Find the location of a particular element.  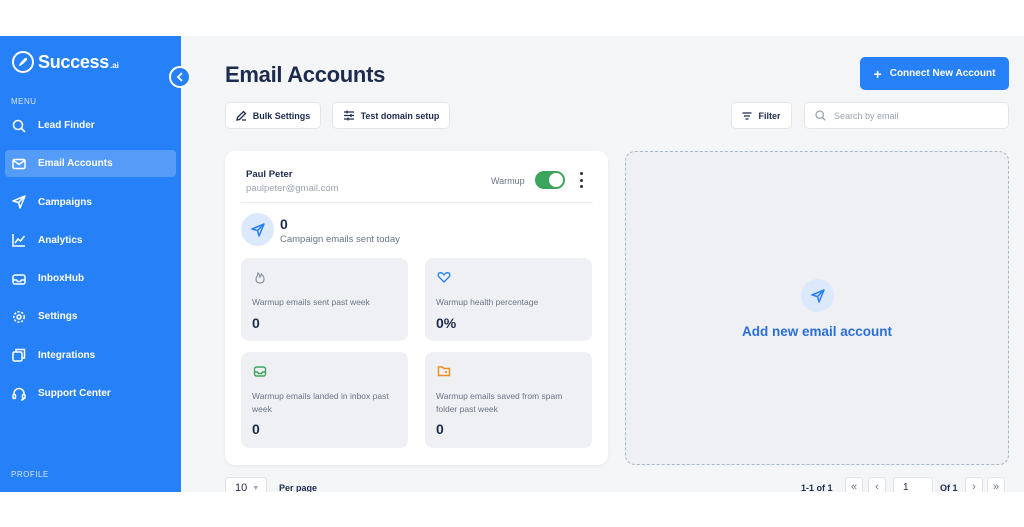

test-domain-setup-button: Test domain setup is located at coordinates (391, 115).